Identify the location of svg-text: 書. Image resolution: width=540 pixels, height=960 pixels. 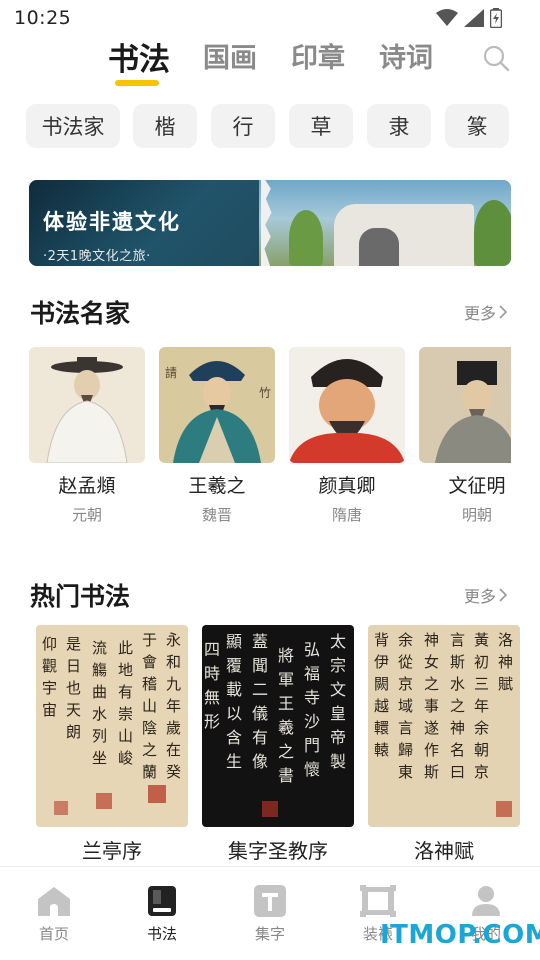
(286, 775).